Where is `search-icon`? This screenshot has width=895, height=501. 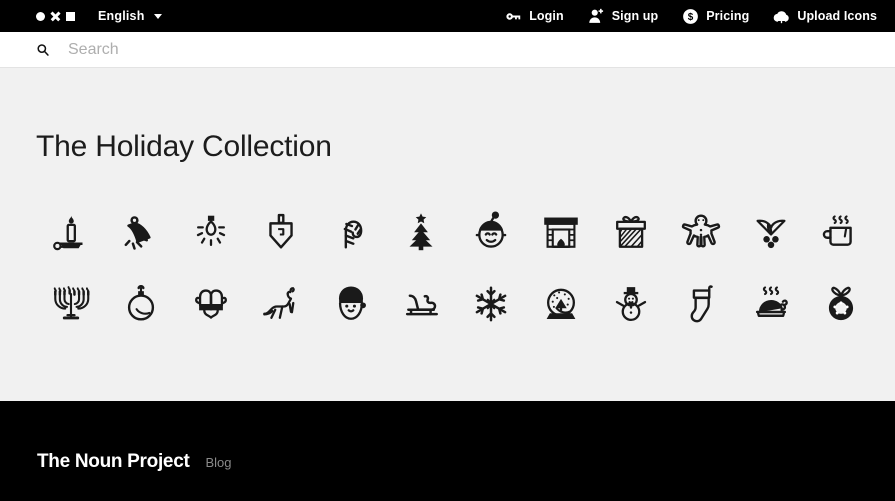
search-icon is located at coordinates (43, 50).